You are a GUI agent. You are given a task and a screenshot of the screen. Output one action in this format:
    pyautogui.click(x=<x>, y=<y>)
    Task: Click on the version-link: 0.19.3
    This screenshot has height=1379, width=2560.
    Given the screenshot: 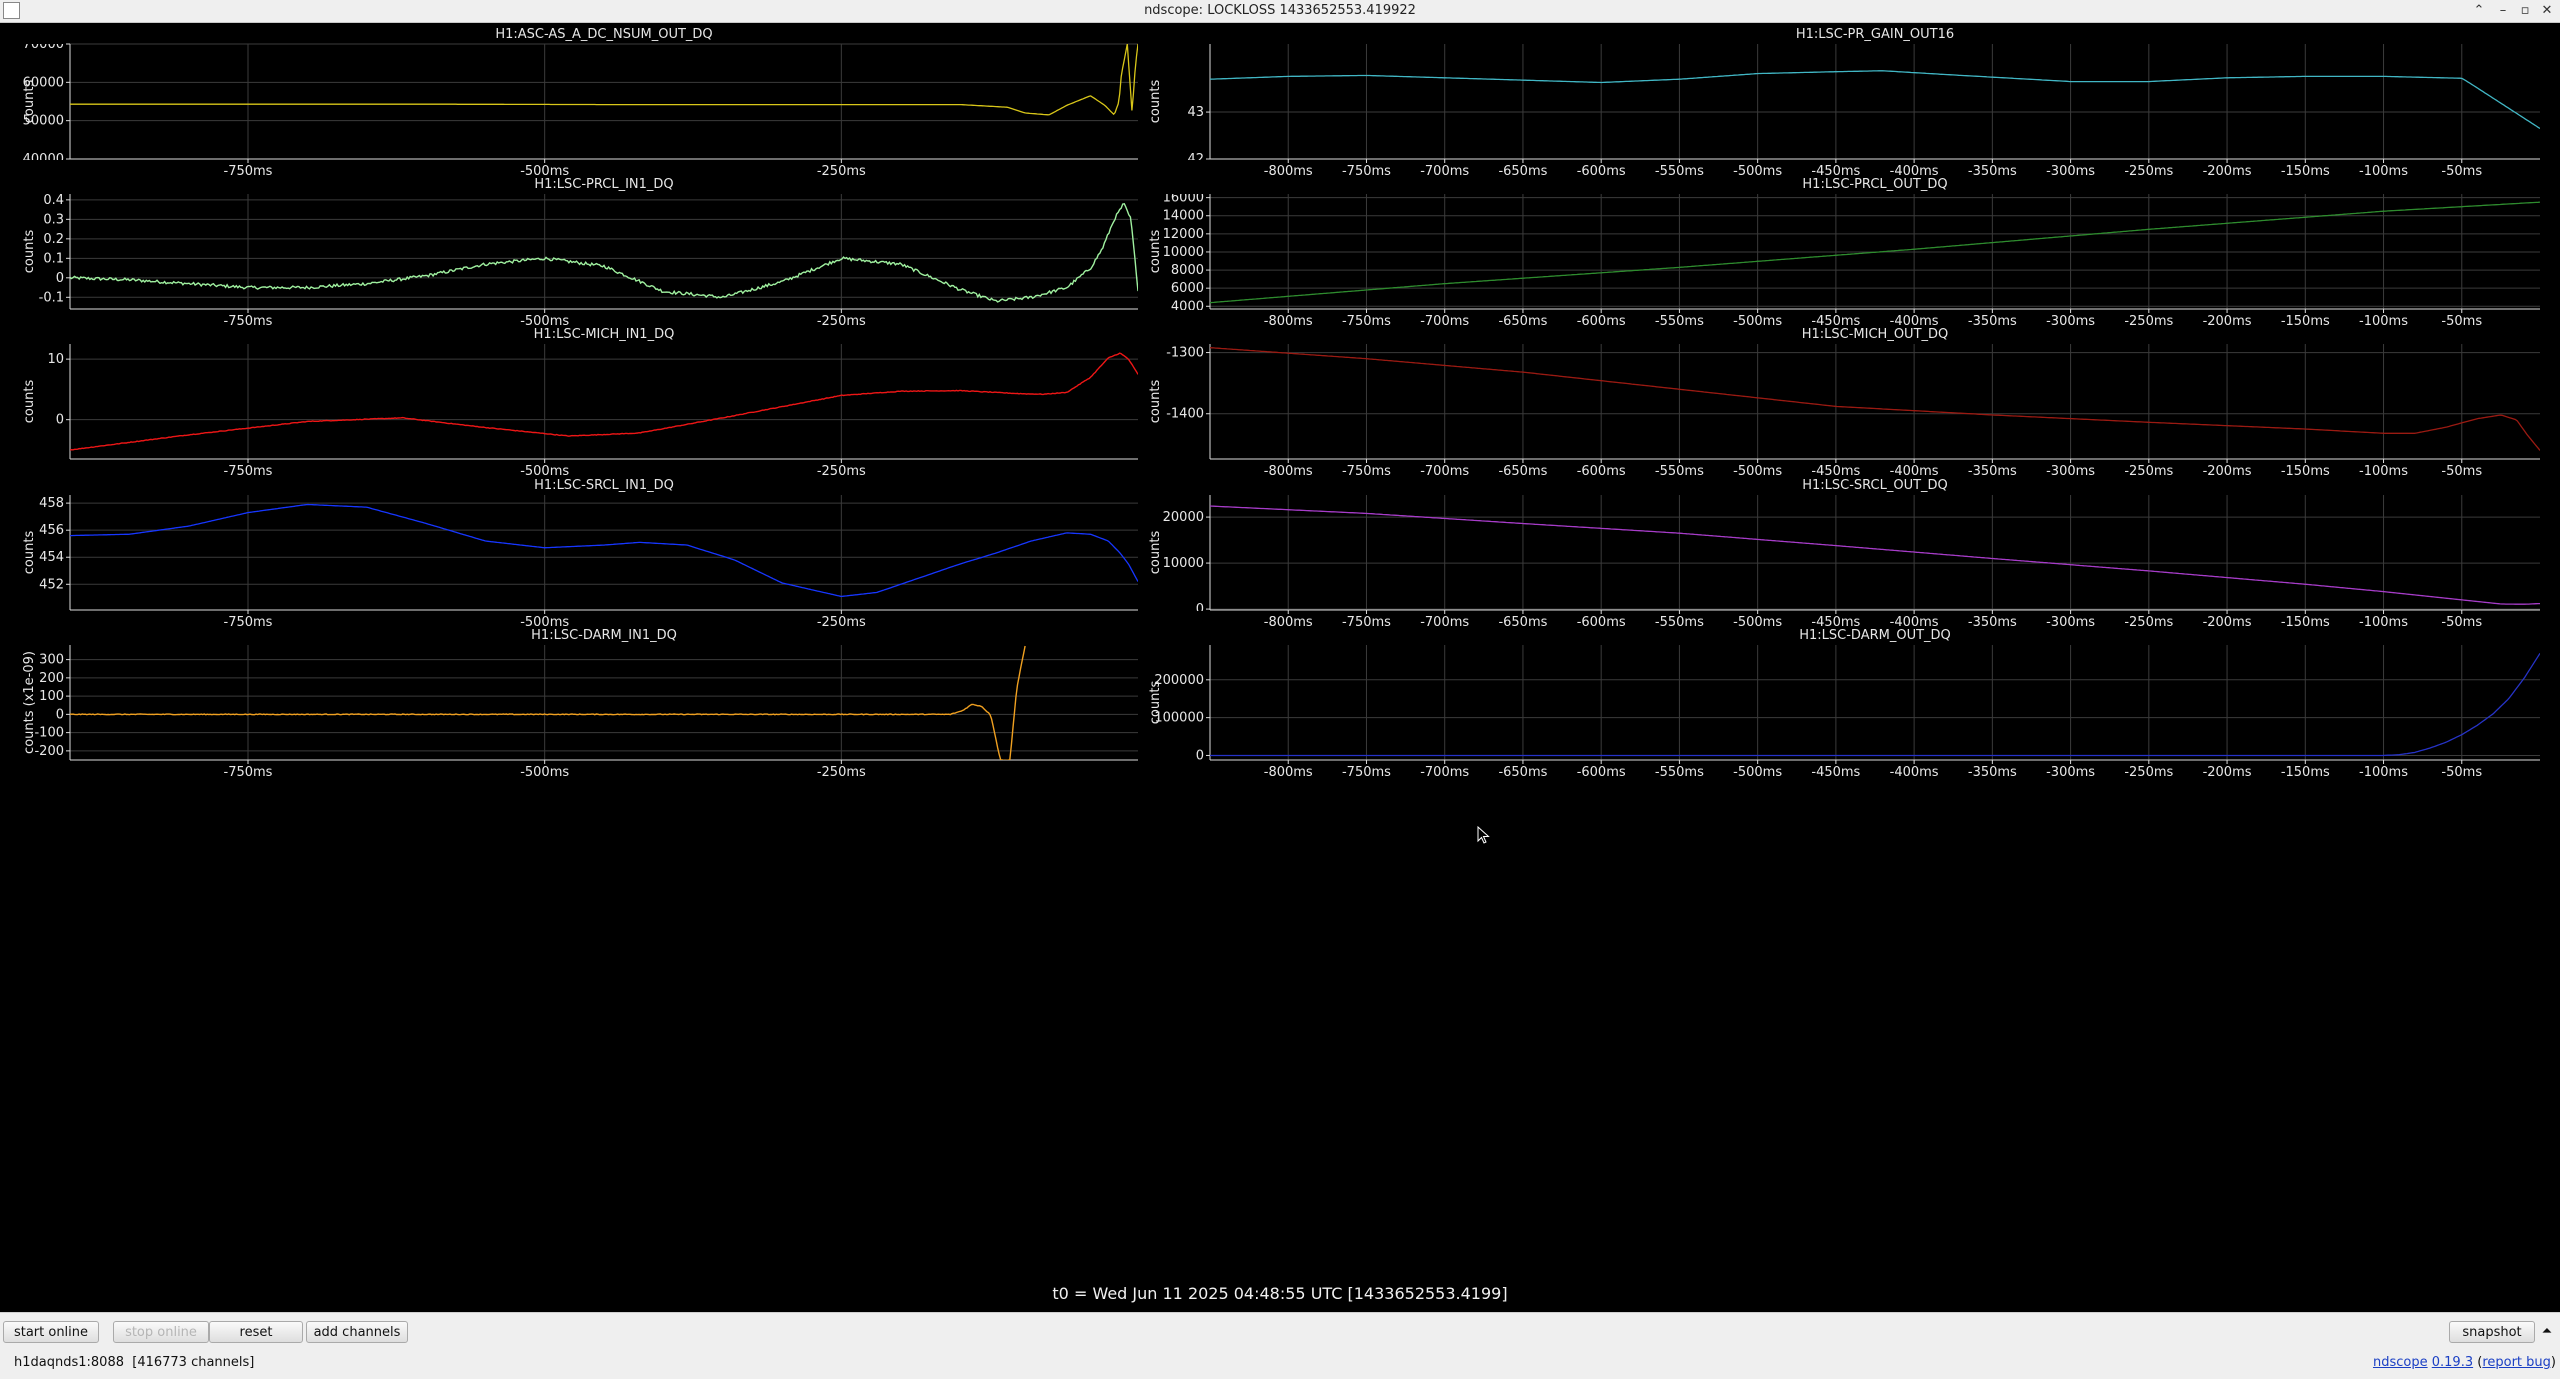 What is the action you would take?
    pyautogui.click(x=2452, y=1362)
    